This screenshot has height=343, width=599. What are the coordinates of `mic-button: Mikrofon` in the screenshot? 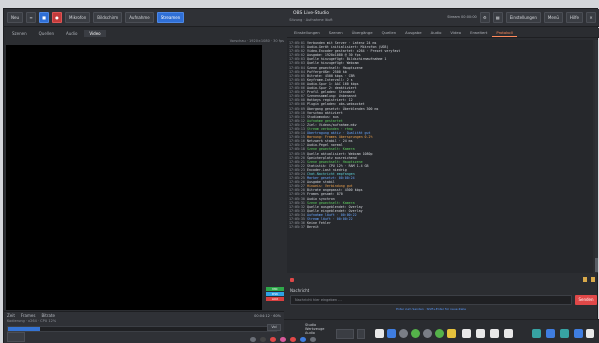 It's located at (78, 17).